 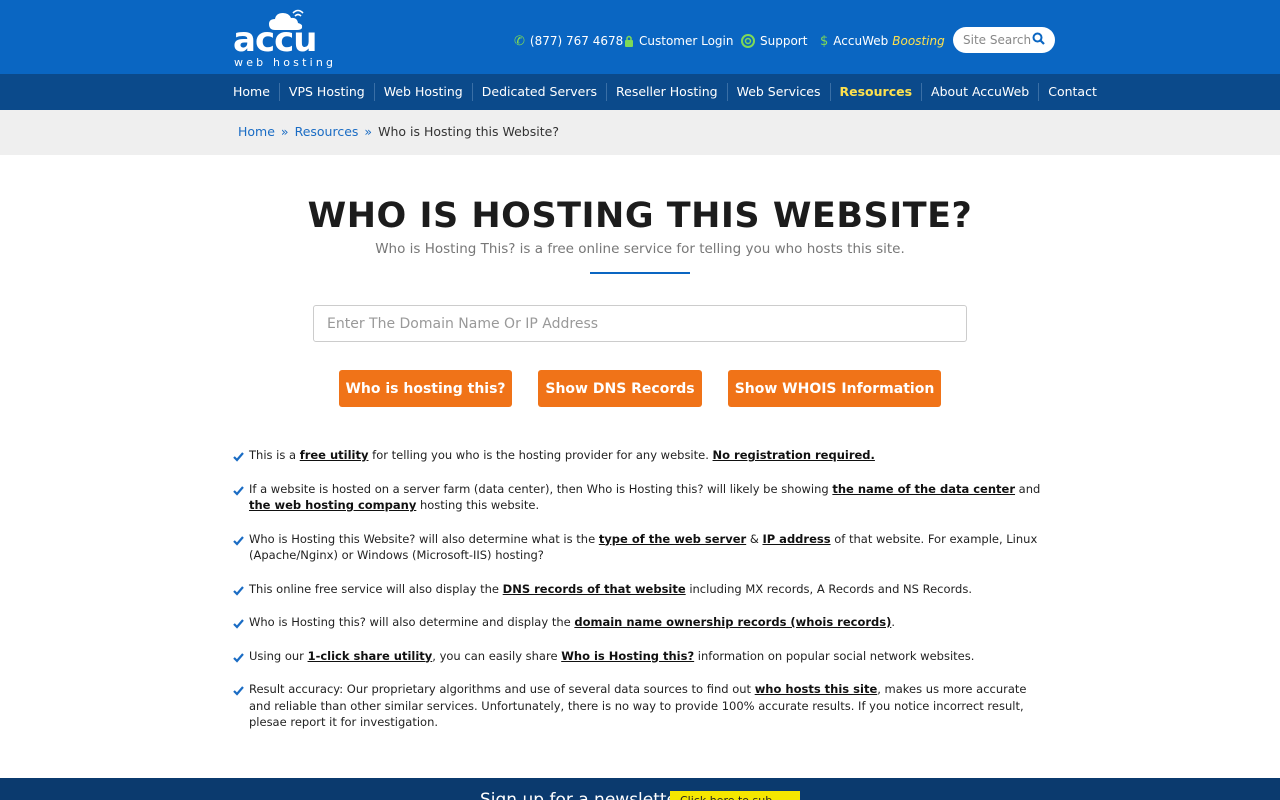 I want to click on ip-address-link: IP address, so click(x=796, y=539).